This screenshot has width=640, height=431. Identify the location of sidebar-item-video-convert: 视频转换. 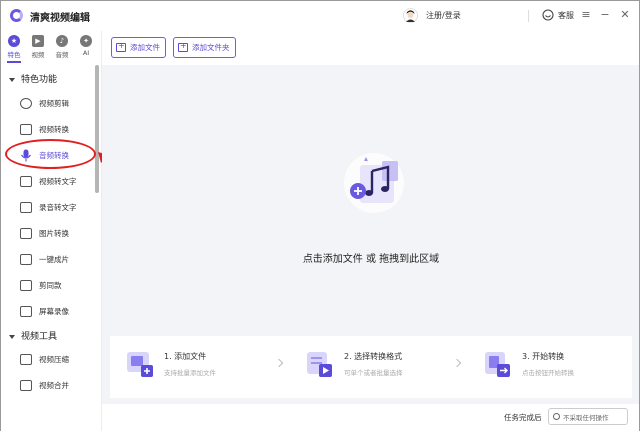
(57, 129).